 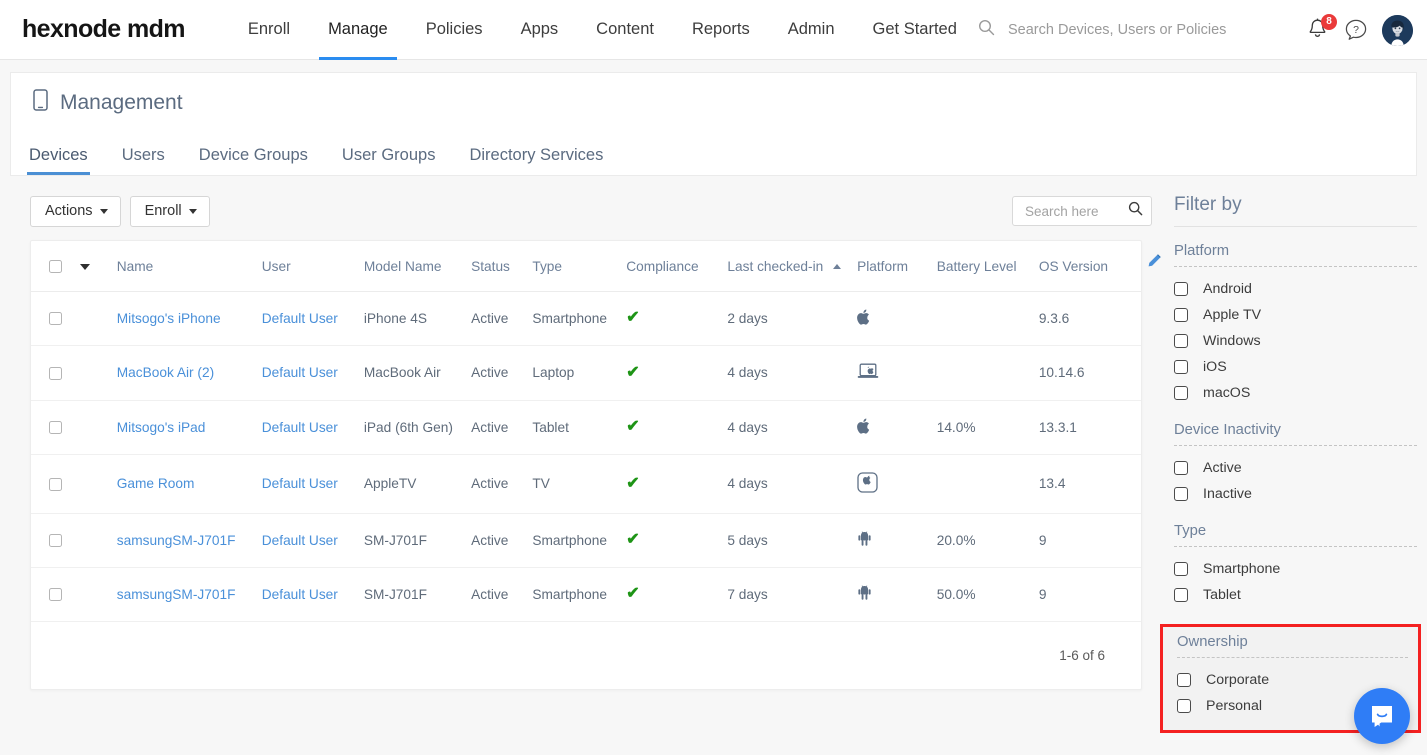 I want to click on notifications-button: 8, so click(x=1321, y=28).